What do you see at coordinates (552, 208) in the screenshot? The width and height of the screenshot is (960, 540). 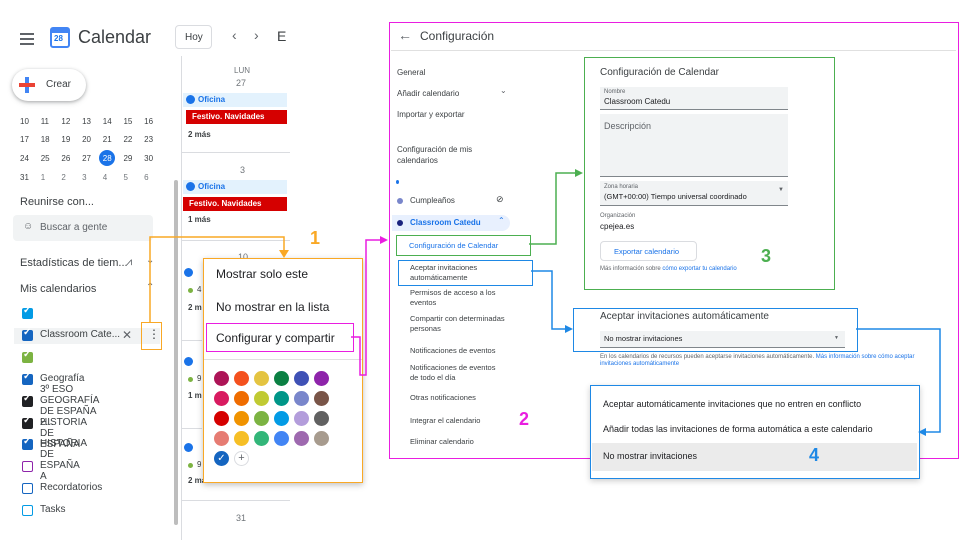 I see `green-connector` at bounding box center [552, 208].